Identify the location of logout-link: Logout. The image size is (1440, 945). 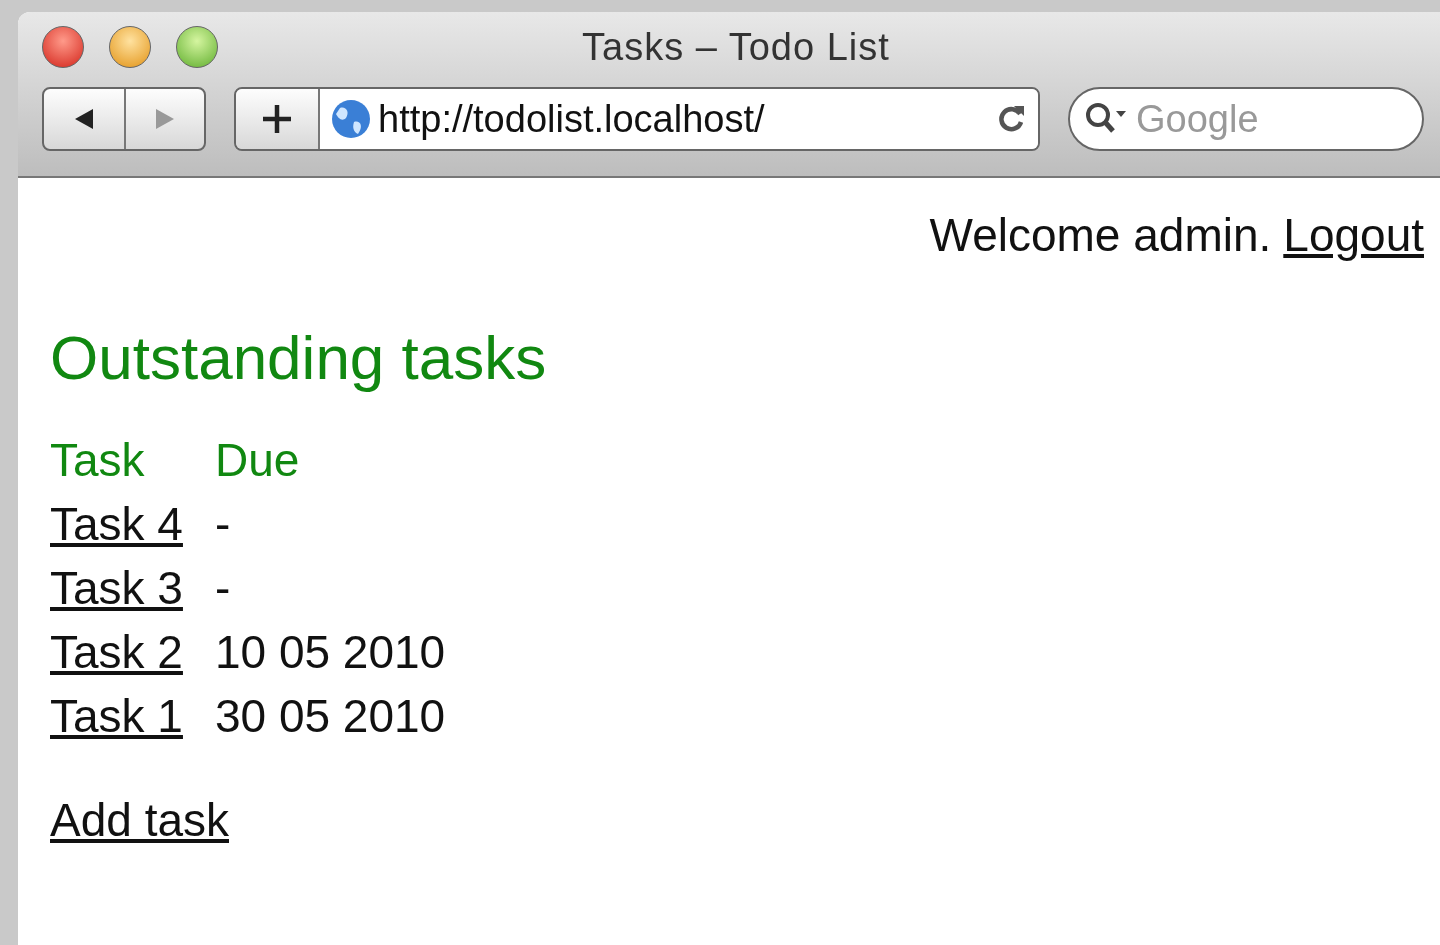
(1353, 235).